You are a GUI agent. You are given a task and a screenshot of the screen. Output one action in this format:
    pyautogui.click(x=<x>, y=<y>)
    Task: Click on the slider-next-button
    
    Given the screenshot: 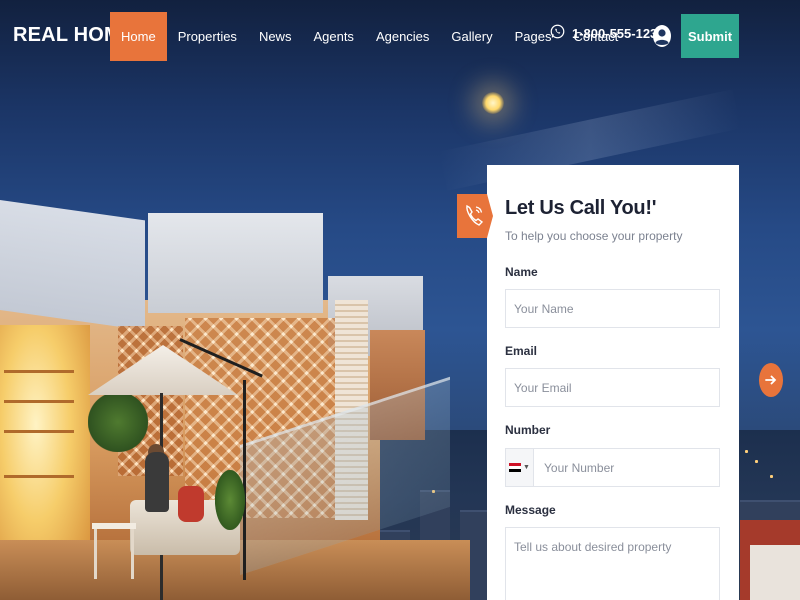 What is the action you would take?
    pyautogui.click(x=771, y=380)
    